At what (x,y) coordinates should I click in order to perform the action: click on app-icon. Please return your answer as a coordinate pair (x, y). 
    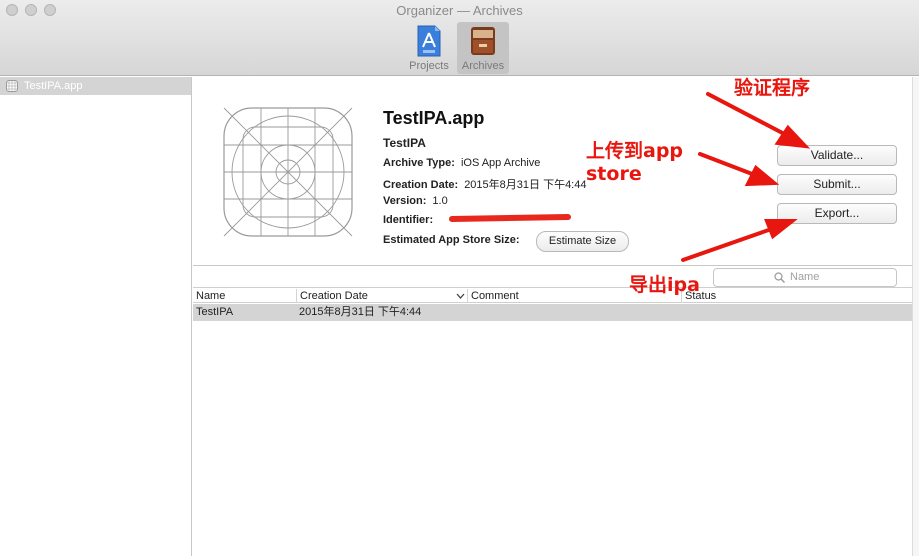
    Looking at the image, I should click on (12, 86).